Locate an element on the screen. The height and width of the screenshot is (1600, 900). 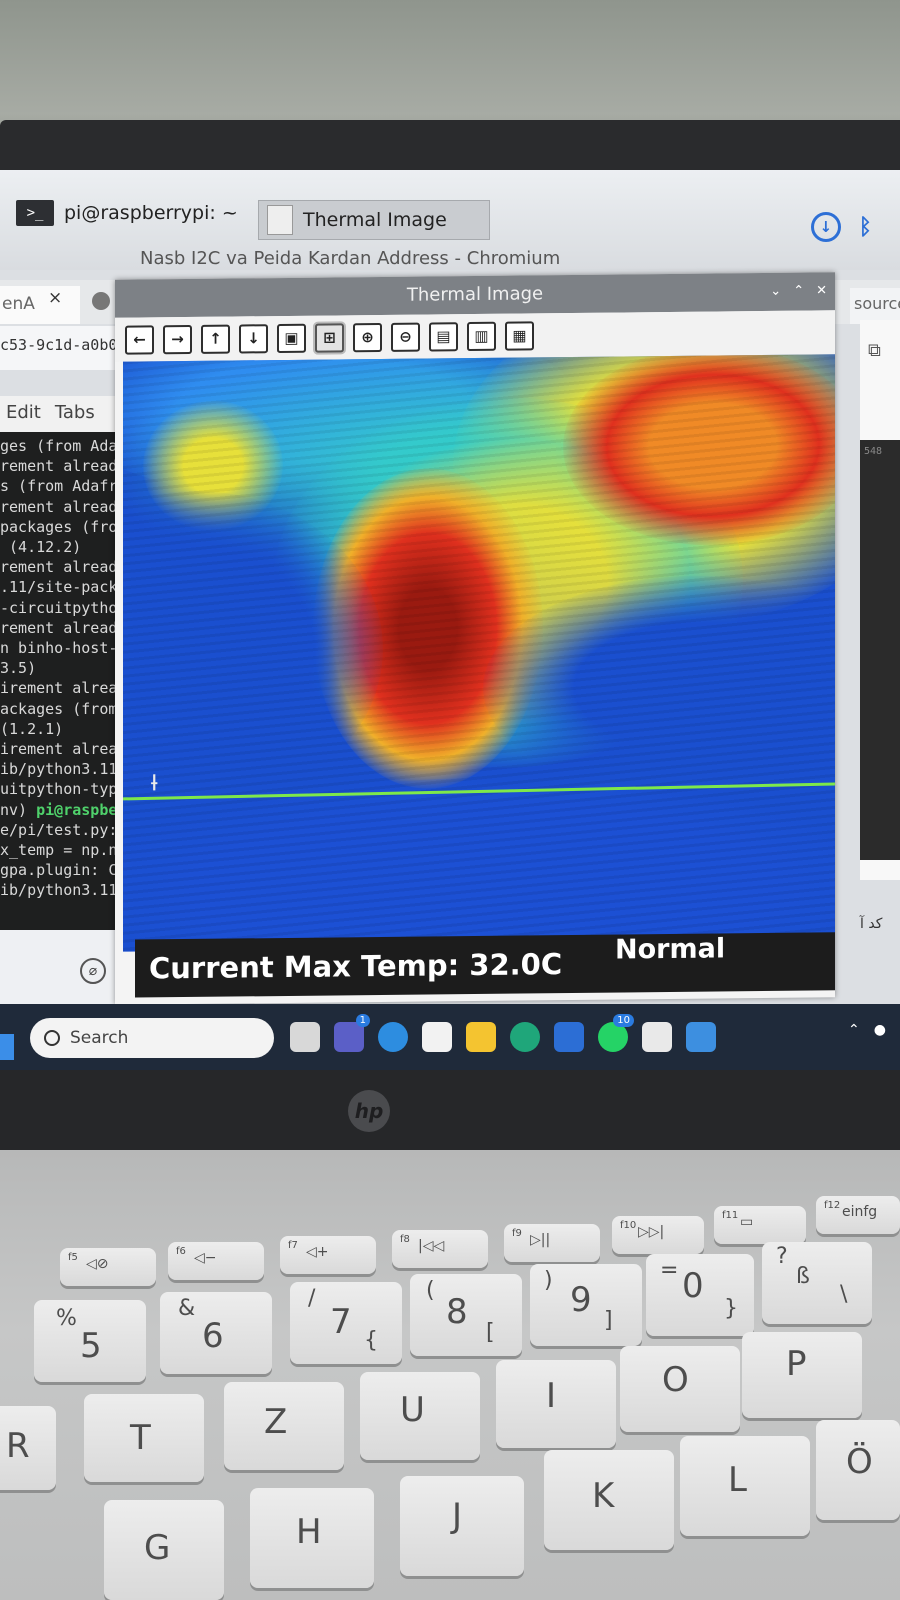
whatsapp-icon: 10 is located at coordinates (616, 1033).